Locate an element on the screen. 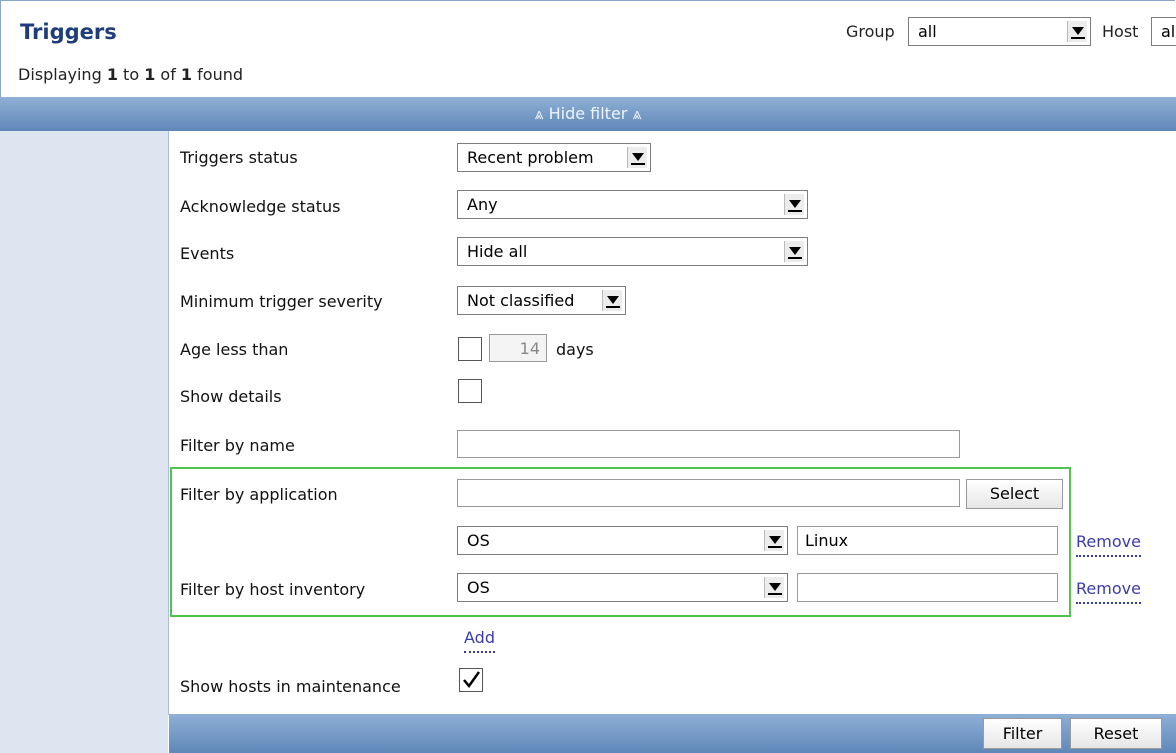 The width and height of the screenshot is (1176, 753). group-select: all is located at coordinates (999, 31).